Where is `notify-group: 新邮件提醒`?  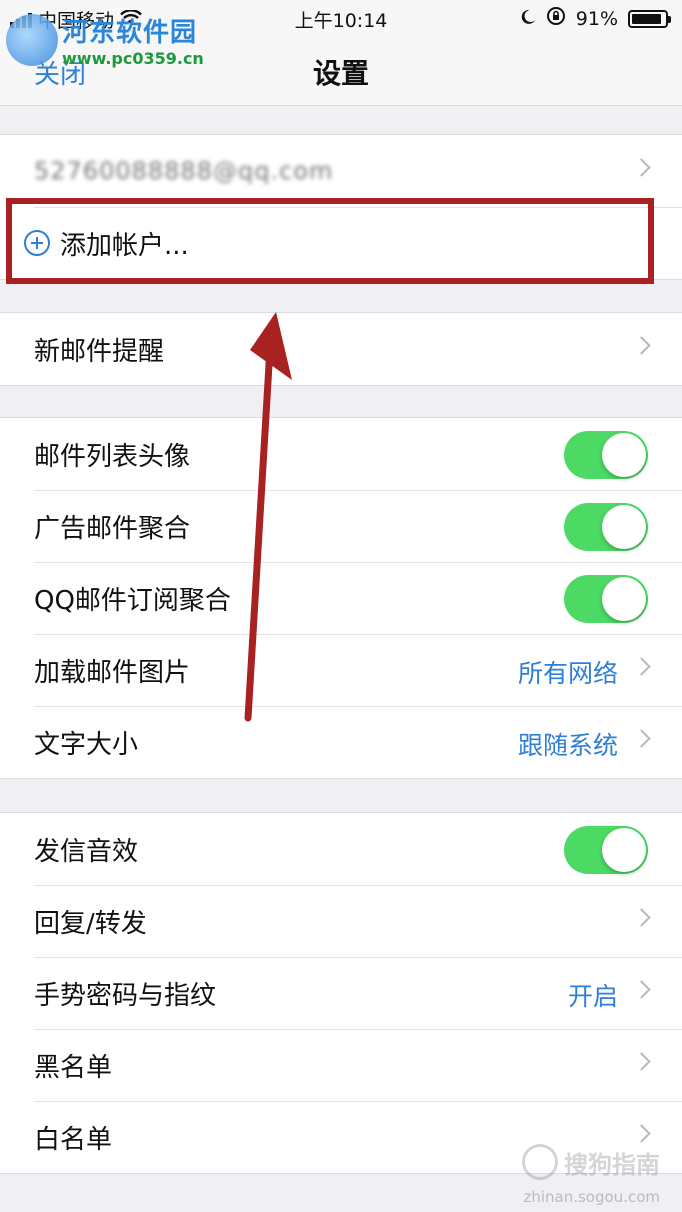
notify-group: 新邮件提醒 is located at coordinates (341, 349).